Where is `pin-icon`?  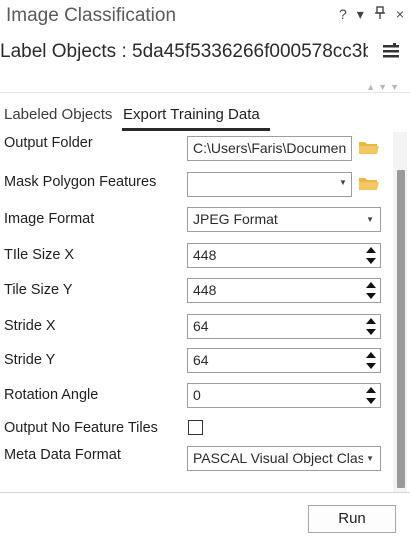
pin-icon is located at coordinates (380, 14).